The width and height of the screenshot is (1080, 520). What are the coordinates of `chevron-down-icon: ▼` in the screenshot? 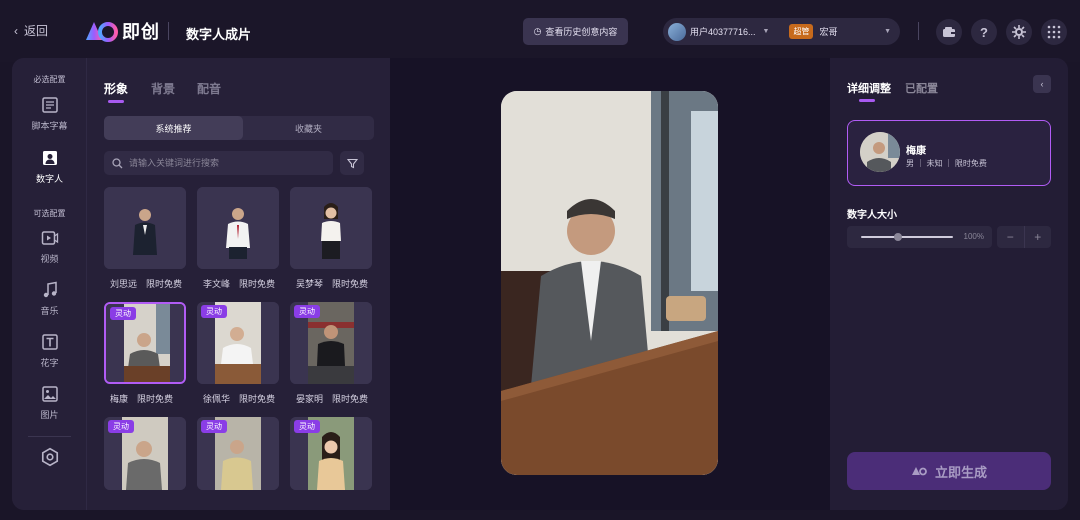 It's located at (887, 31).